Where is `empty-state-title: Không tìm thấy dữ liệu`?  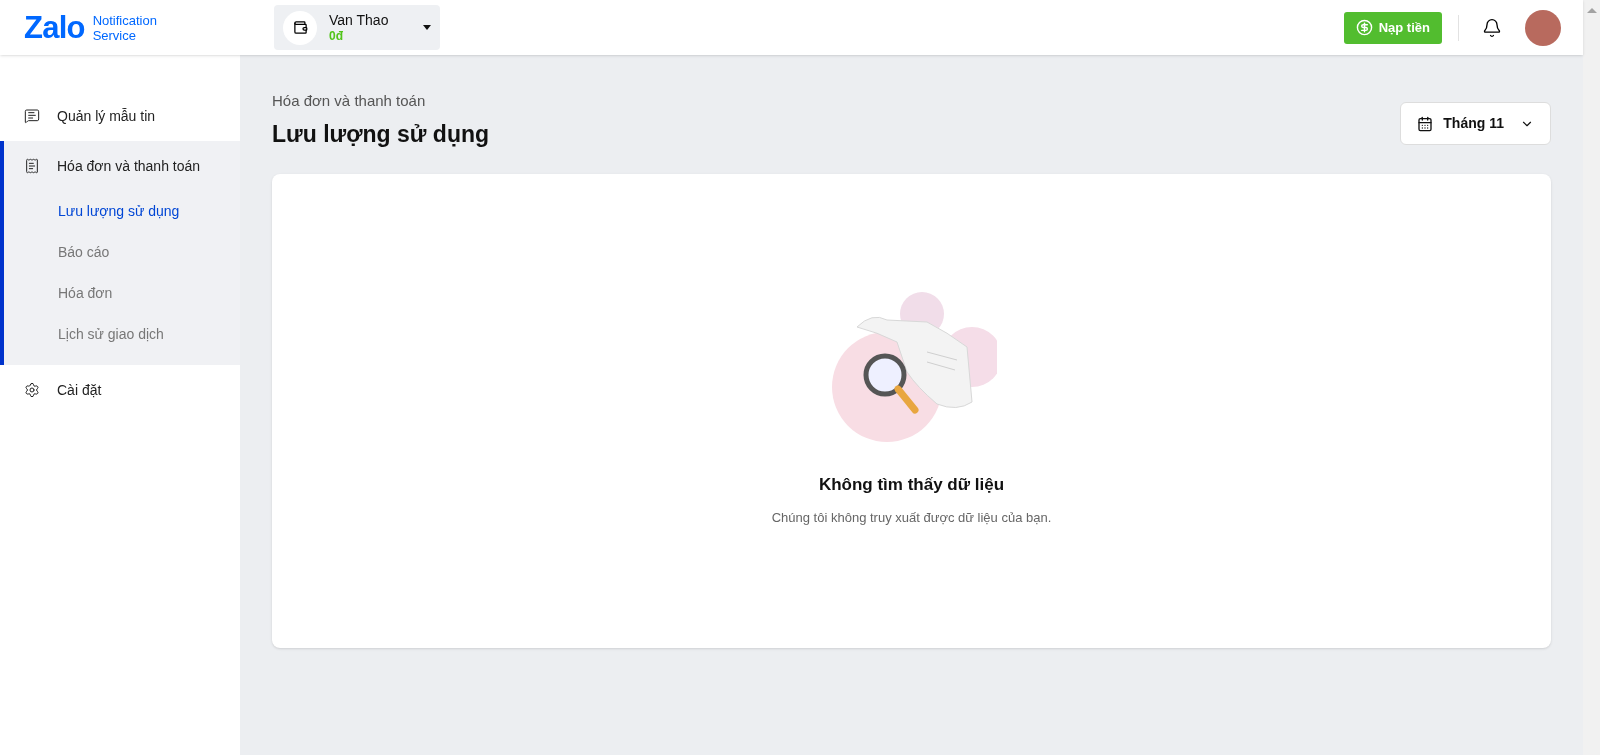 empty-state-title: Không tìm thấy dữ liệu is located at coordinates (911, 485).